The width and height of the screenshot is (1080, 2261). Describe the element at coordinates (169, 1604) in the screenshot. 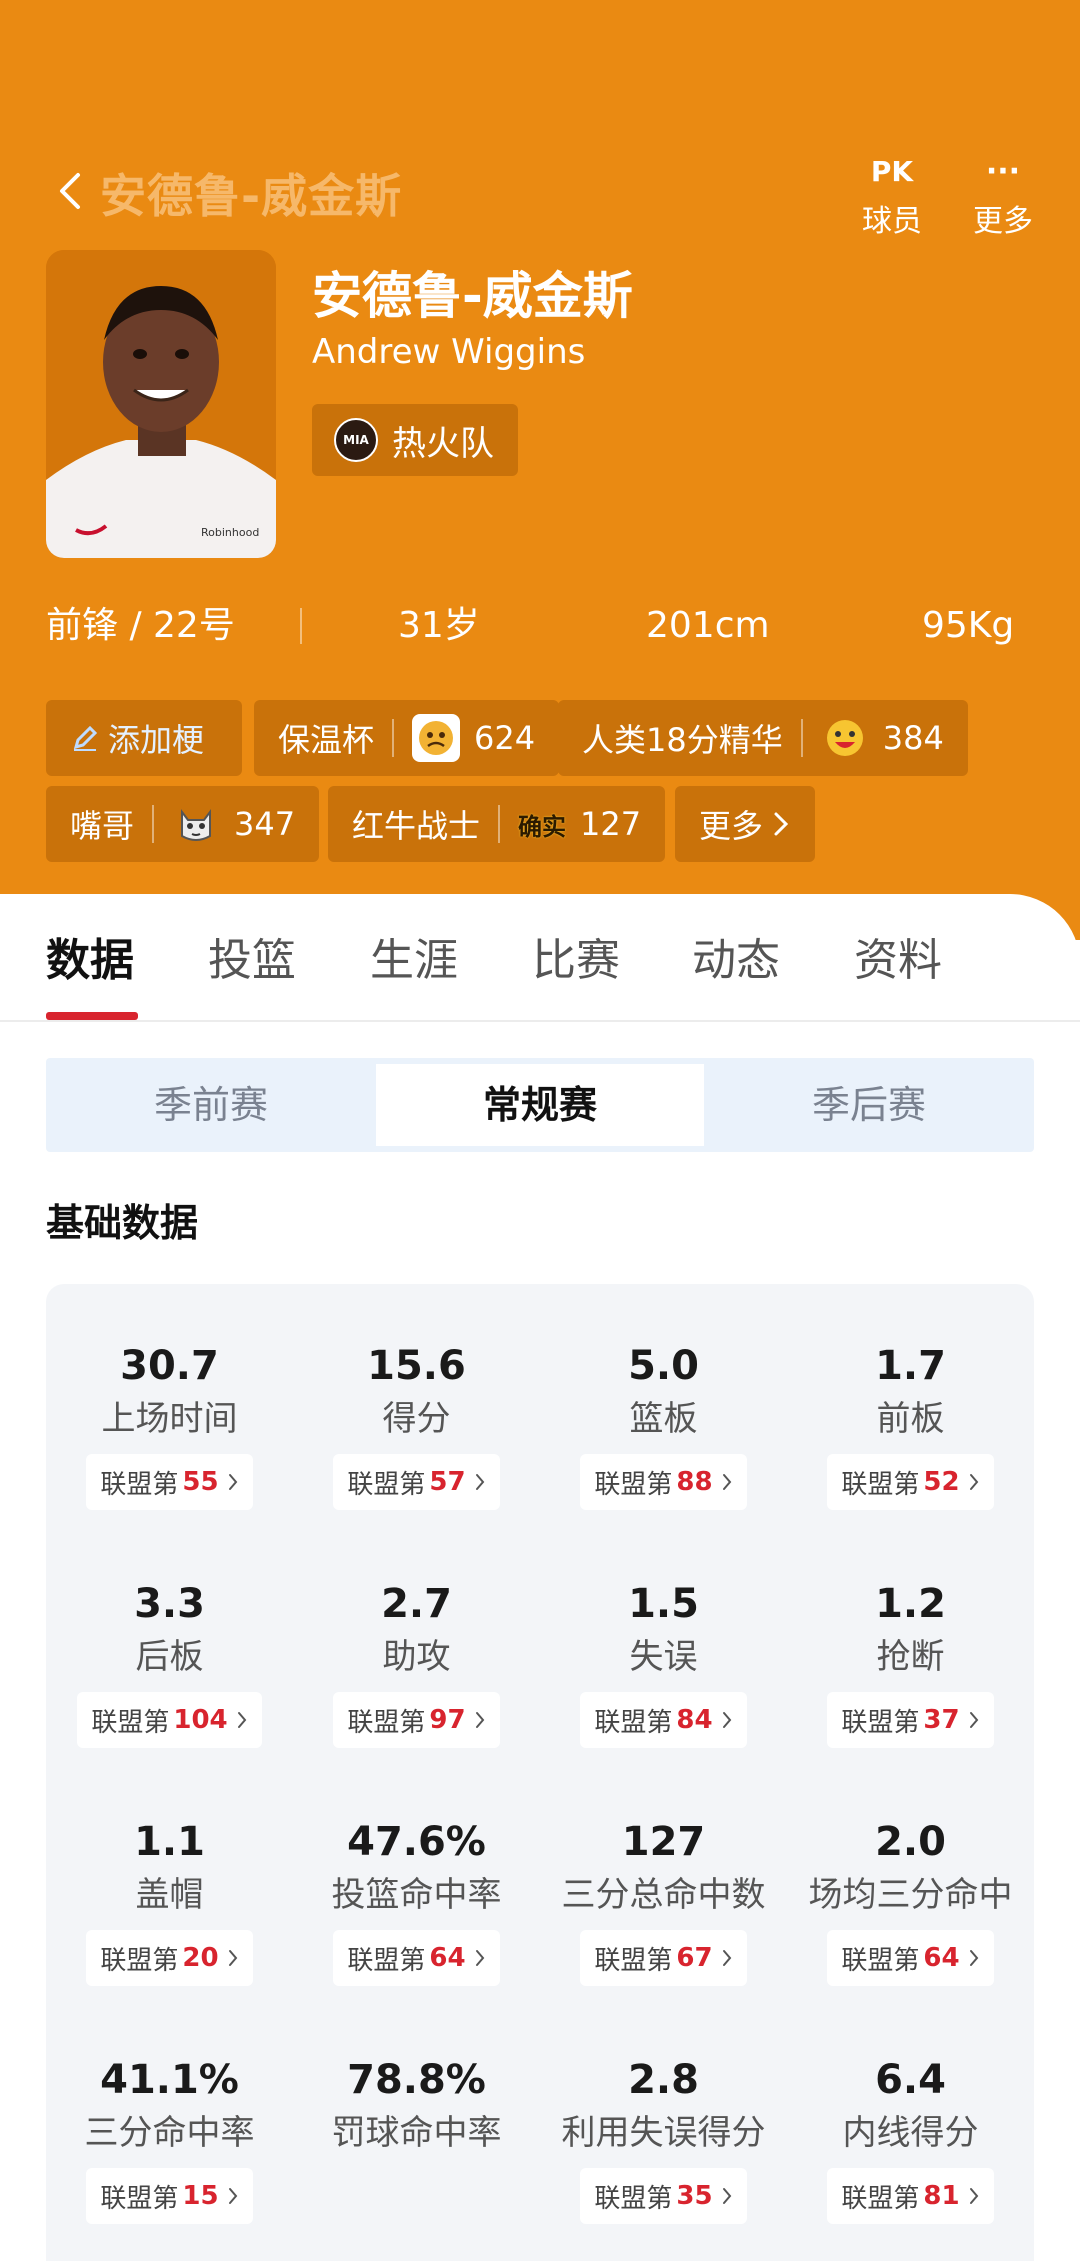

I see `stat-value: 3.3` at that location.